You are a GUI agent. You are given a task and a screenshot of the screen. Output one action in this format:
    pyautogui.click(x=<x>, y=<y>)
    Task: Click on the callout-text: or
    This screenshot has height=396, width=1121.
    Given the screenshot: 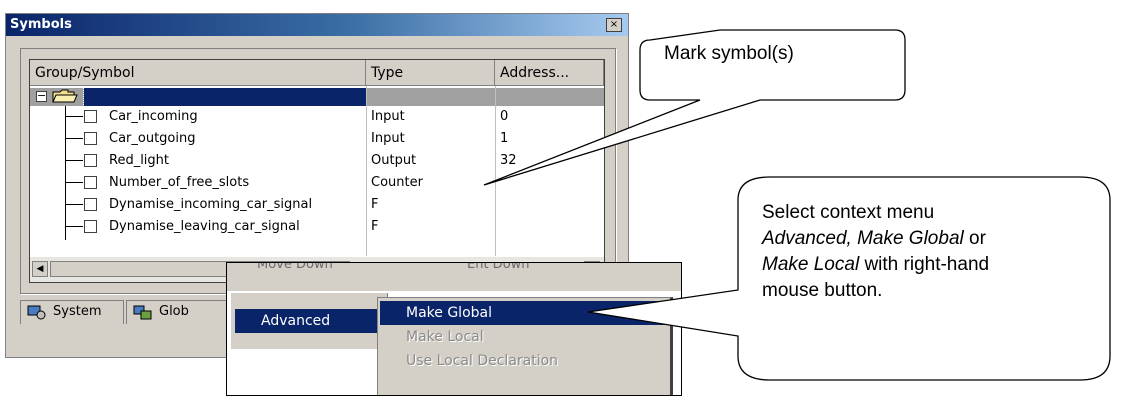 What is the action you would take?
    pyautogui.click(x=974, y=238)
    